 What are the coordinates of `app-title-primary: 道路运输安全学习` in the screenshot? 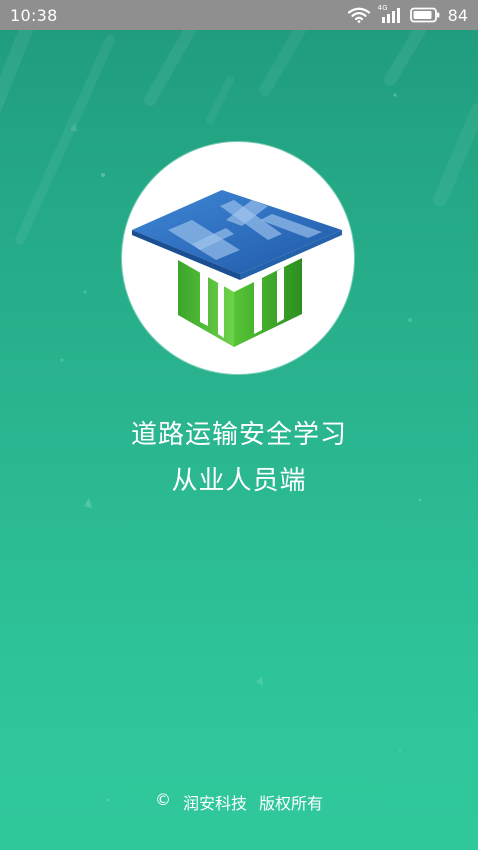 It's located at (238, 435).